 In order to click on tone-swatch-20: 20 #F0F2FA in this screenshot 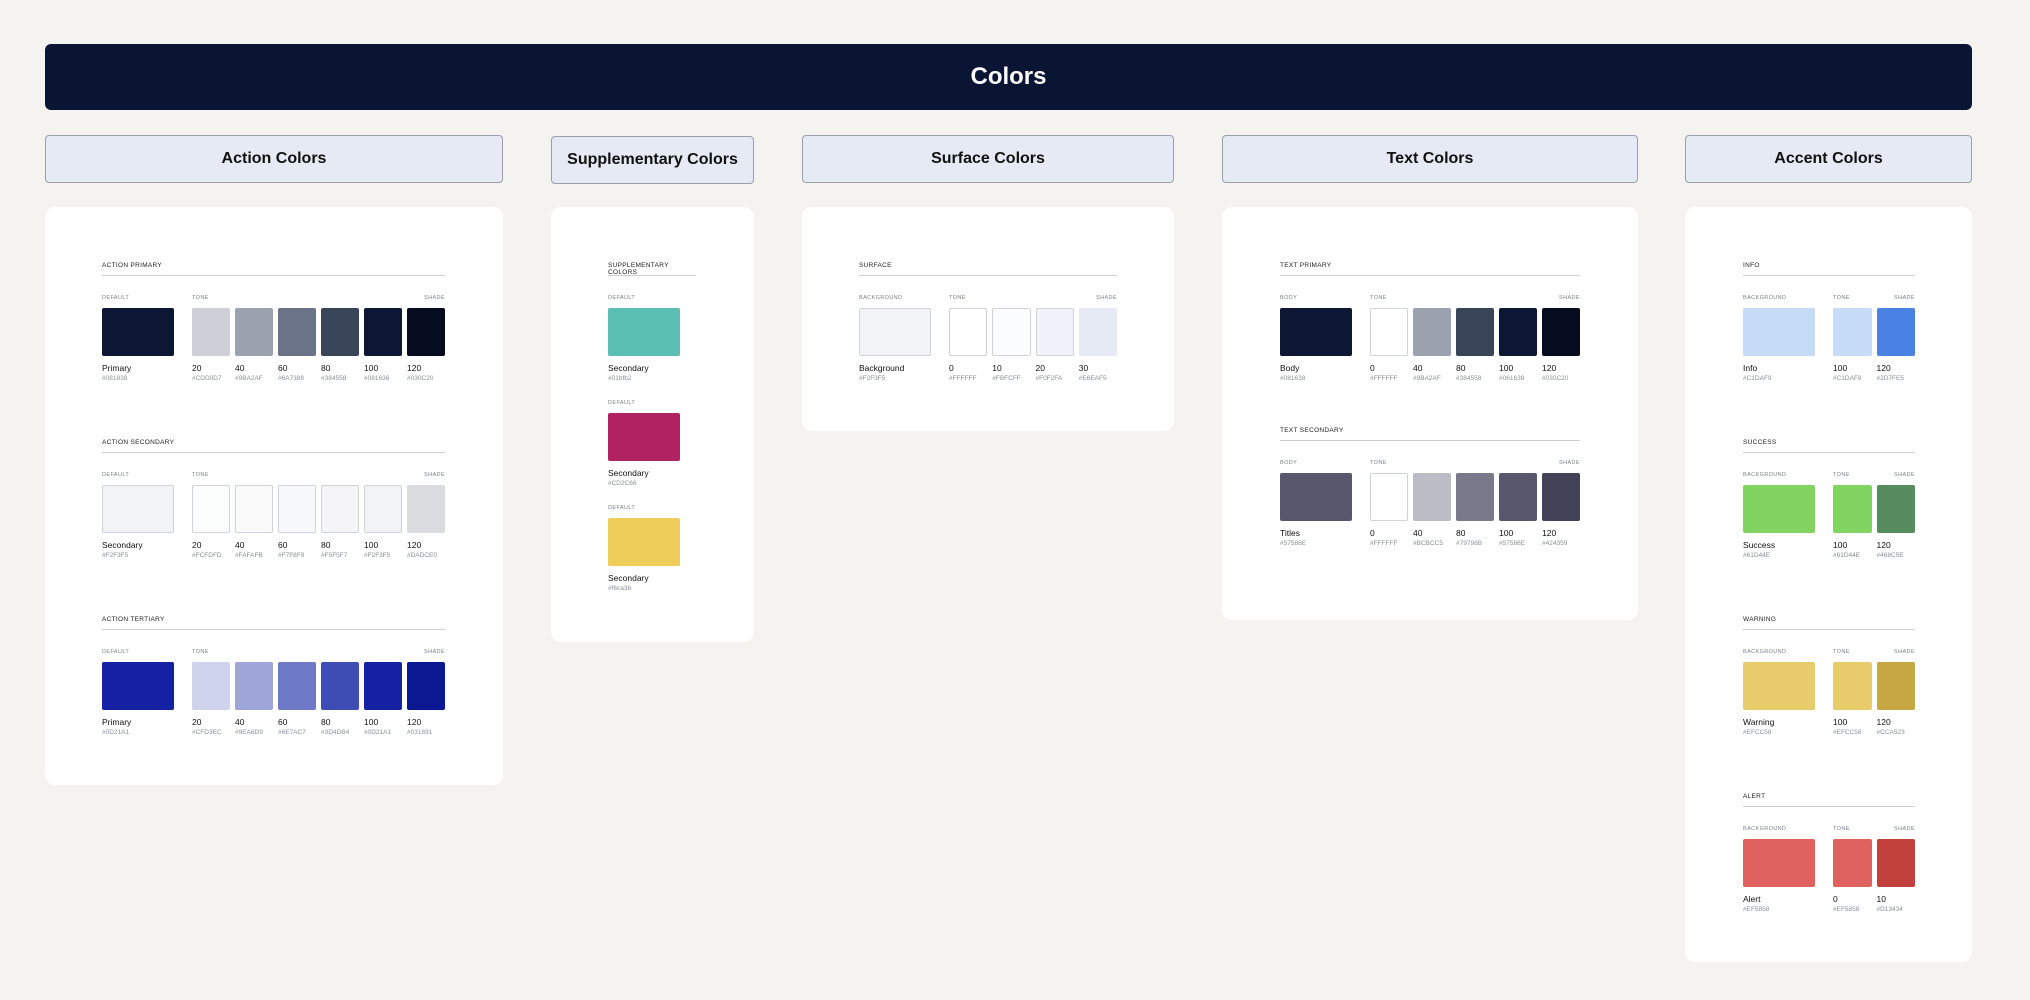, I will do `click(1054, 347)`.